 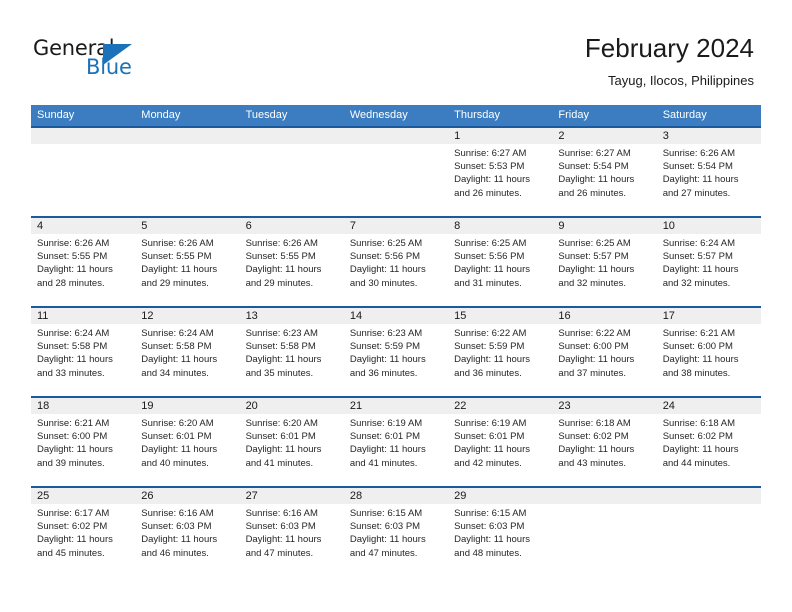 What do you see at coordinates (248, 226) in the screenshot?
I see `day-number: 6` at bounding box center [248, 226].